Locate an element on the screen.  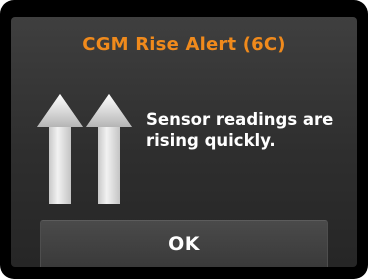
ok-button-label: OK is located at coordinates (184, 244).